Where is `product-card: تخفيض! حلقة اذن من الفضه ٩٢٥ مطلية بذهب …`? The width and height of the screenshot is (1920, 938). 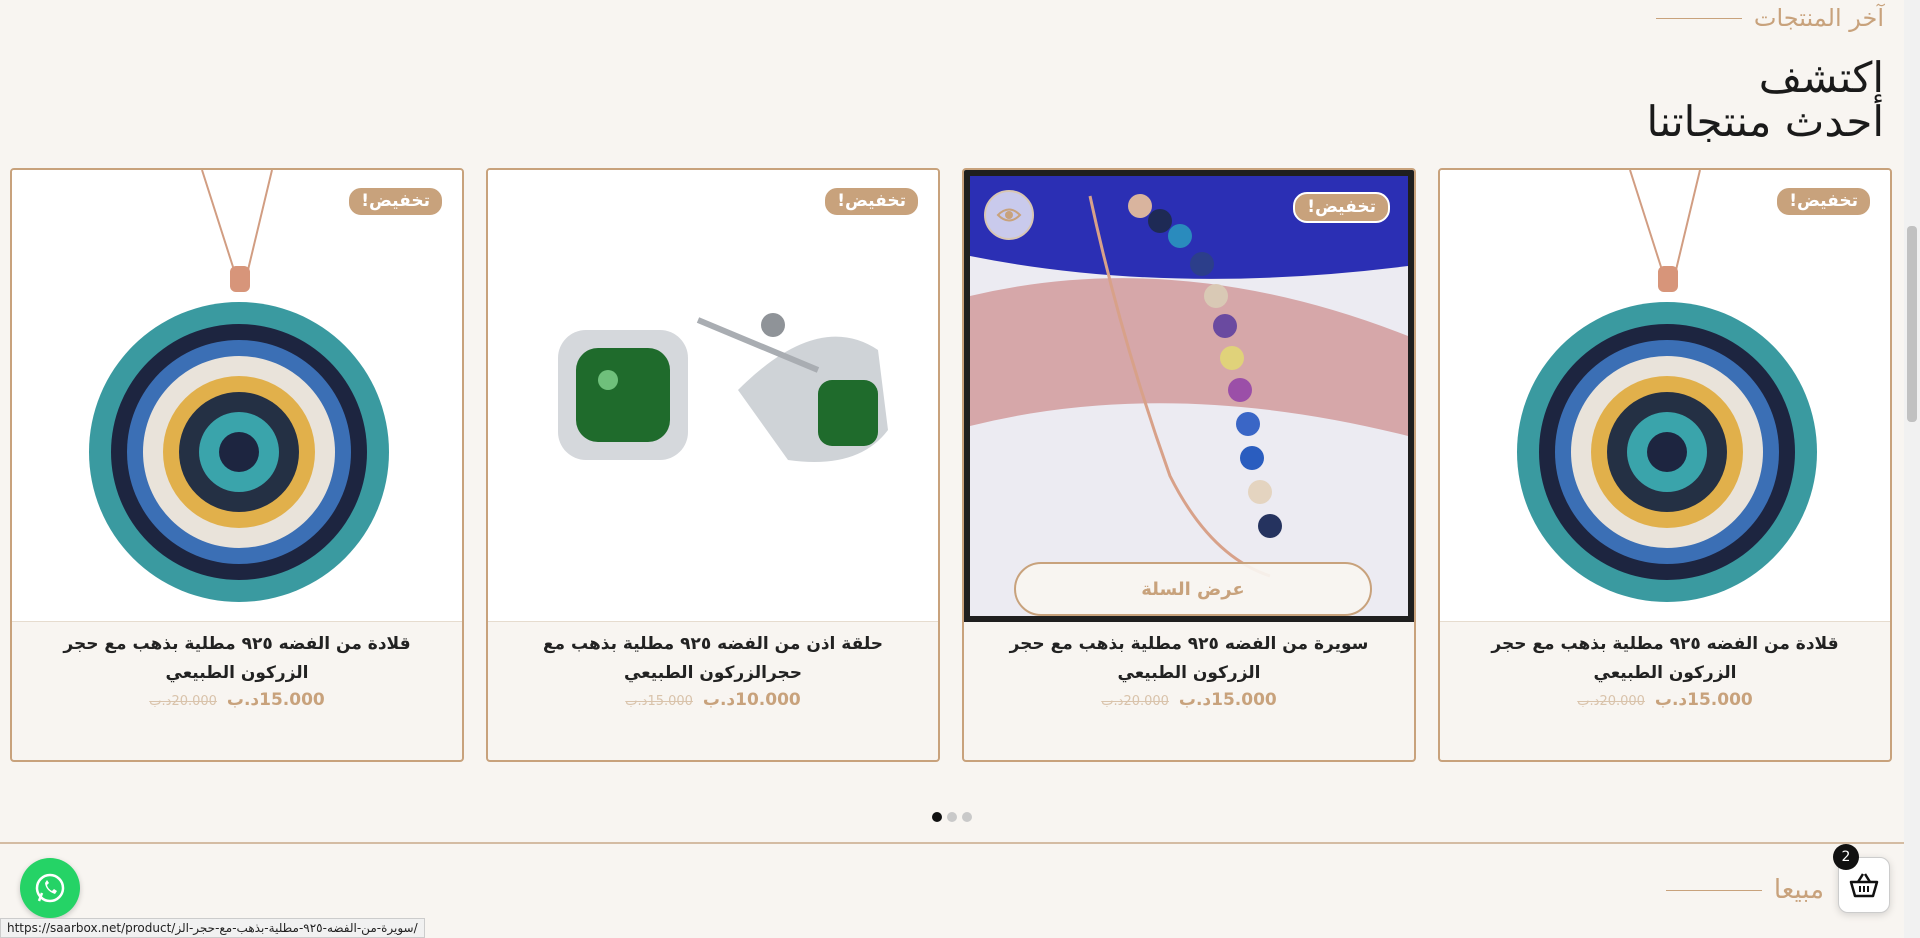
product-card: تخفيض! حلقة اذن من الفضه ٩٢٥ مطلية بذهب … is located at coordinates (713, 465).